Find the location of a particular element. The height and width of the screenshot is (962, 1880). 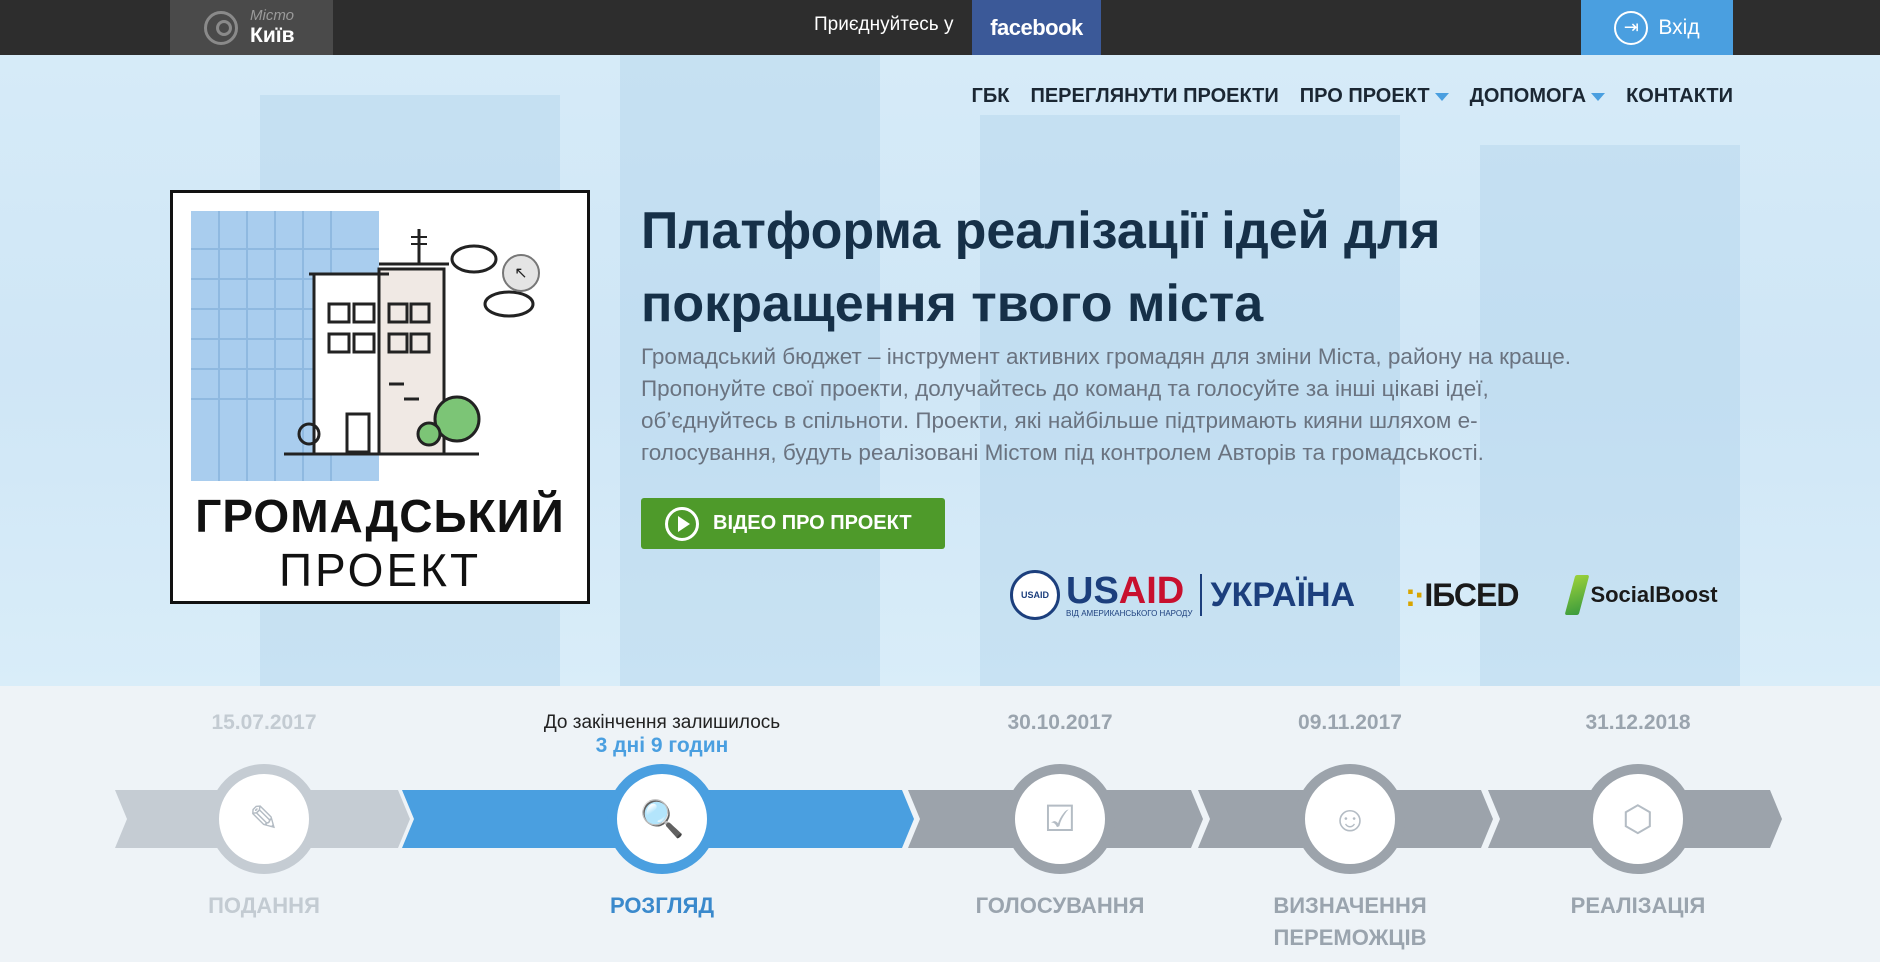

usaid-seal-logo: USAID is located at coordinates (1035, 595).